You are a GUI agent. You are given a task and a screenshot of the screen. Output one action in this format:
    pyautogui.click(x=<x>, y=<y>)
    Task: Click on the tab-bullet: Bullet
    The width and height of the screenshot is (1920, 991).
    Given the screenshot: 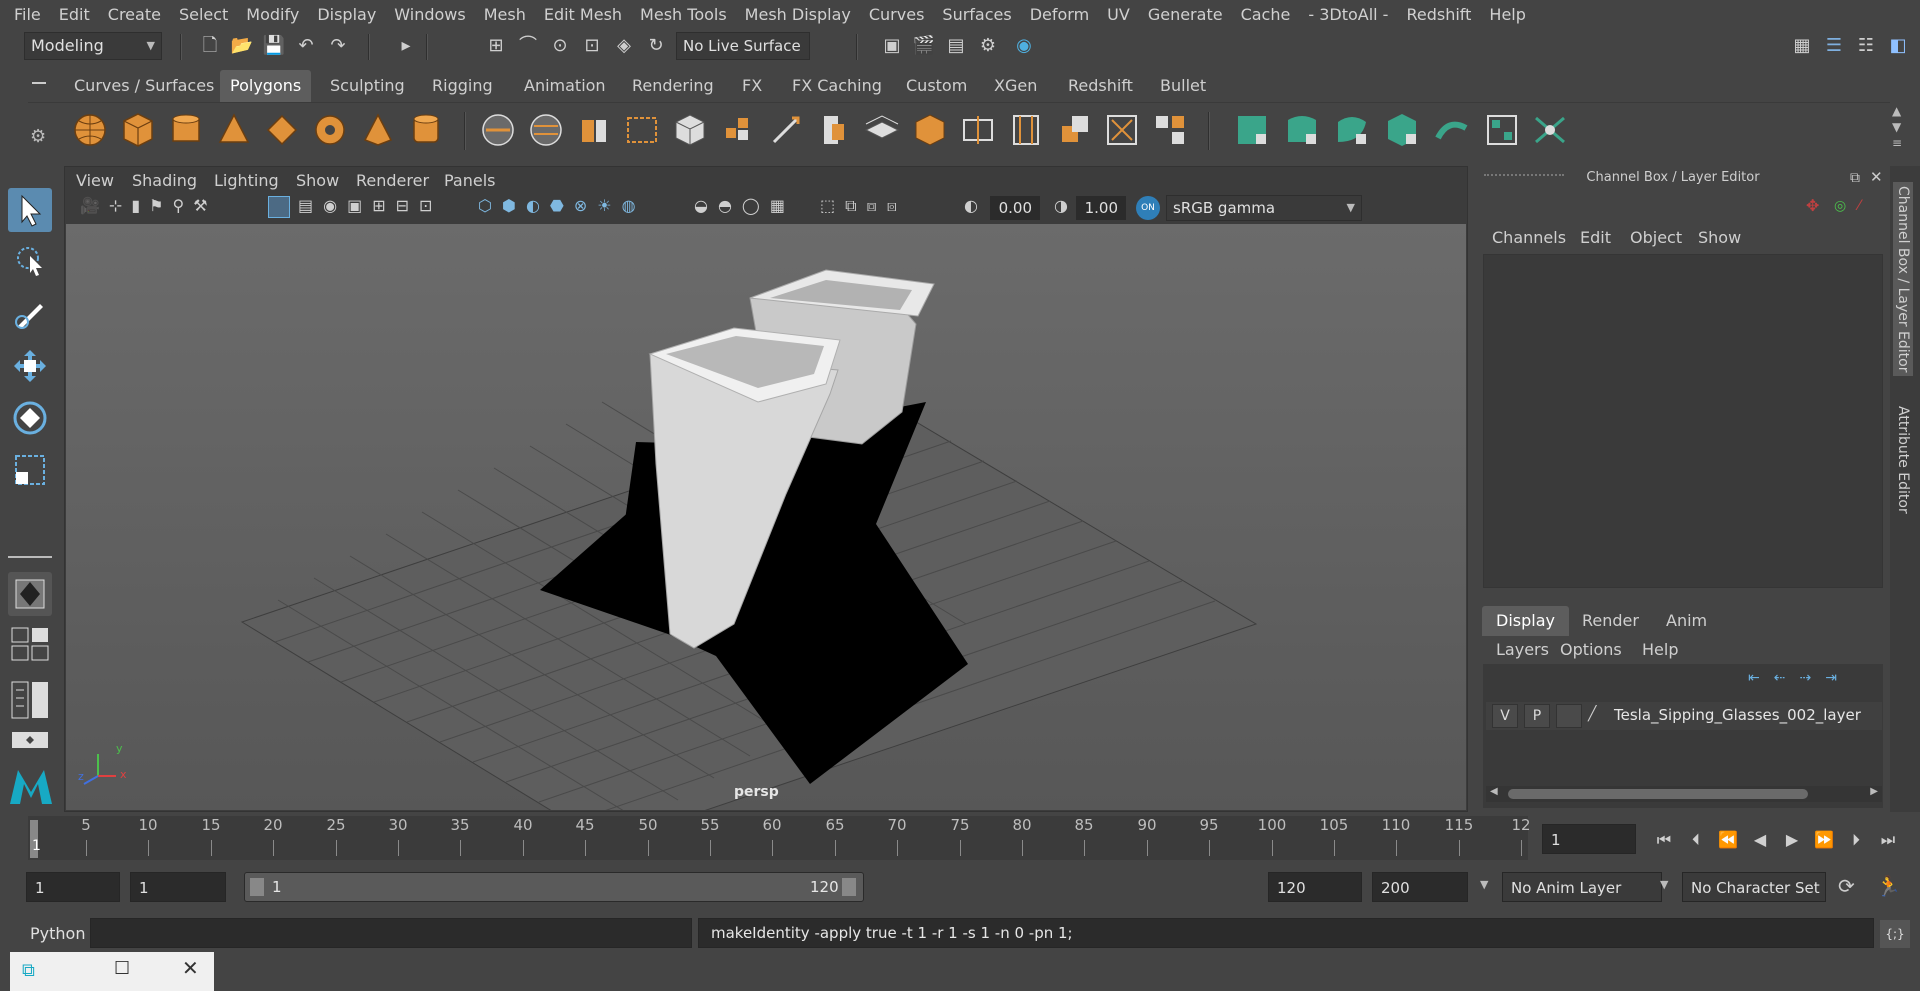 What is the action you would take?
    pyautogui.click(x=1183, y=86)
    